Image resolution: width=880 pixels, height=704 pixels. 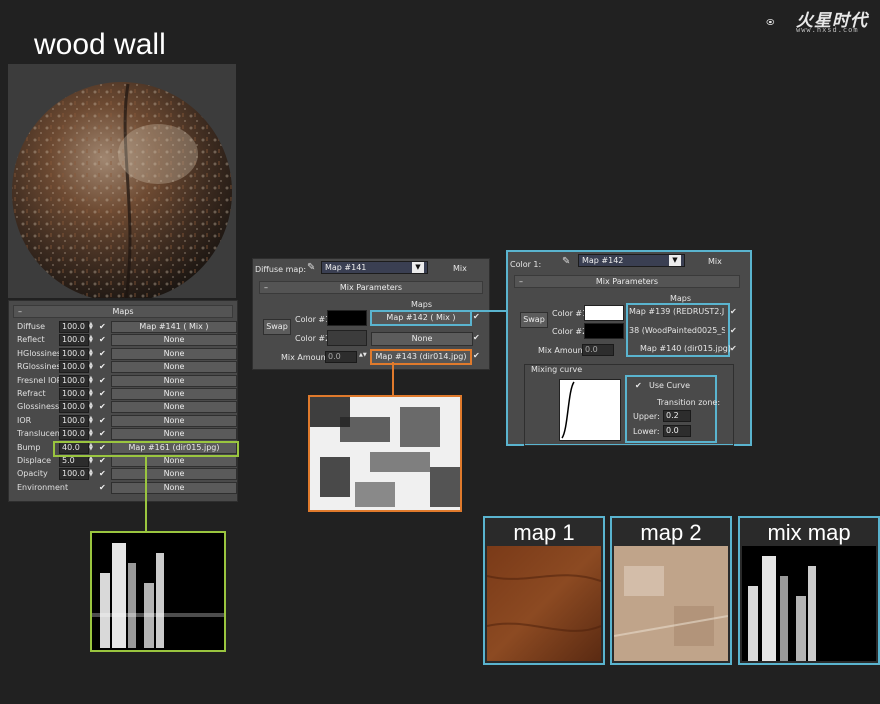 What do you see at coordinates (29, 447) in the screenshot?
I see `map-slot-label: Bump` at bounding box center [29, 447].